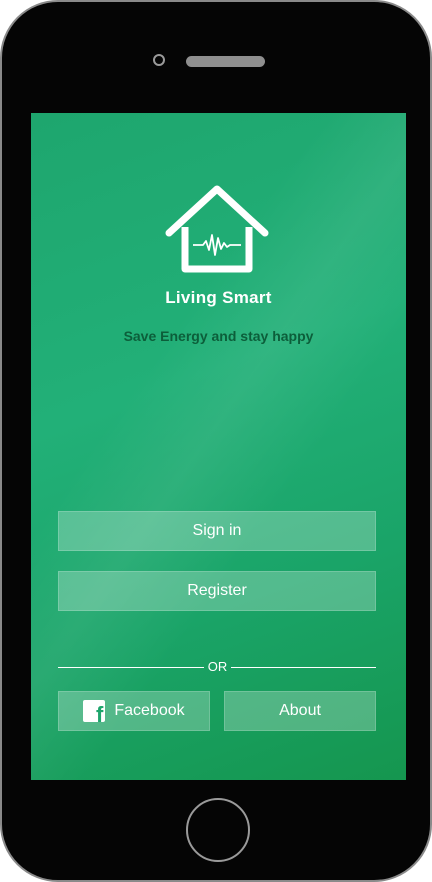 The height and width of the screenshot is (882, 432). I want to click on about-button: About, so click(300, 711).